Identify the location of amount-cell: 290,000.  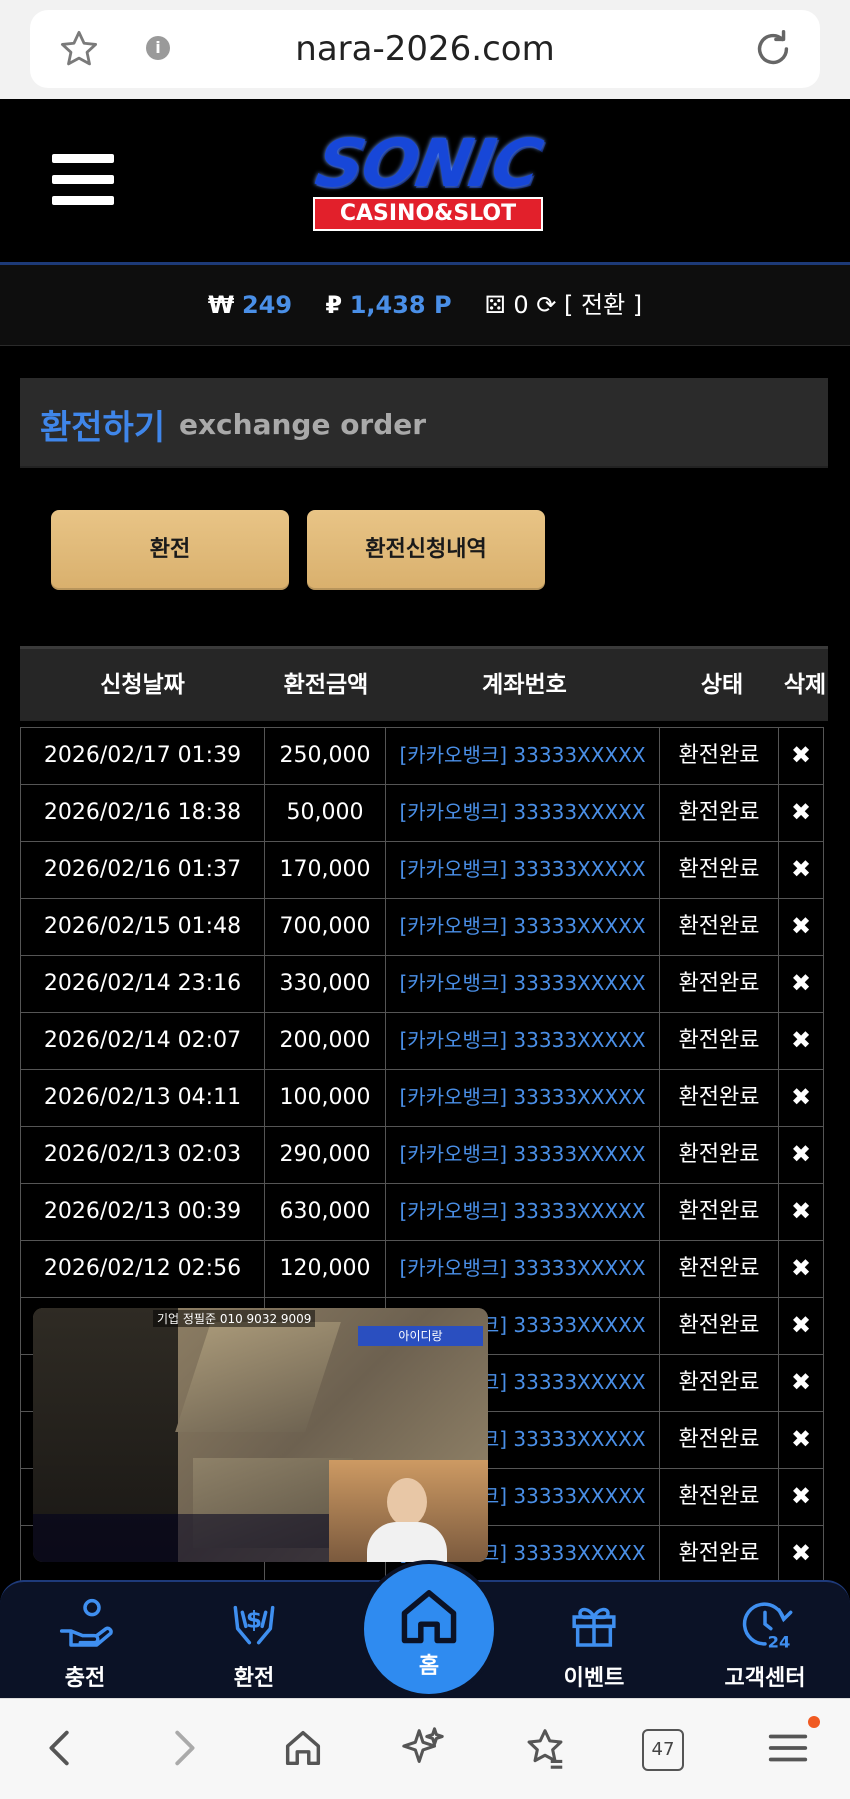
(325, 1155).